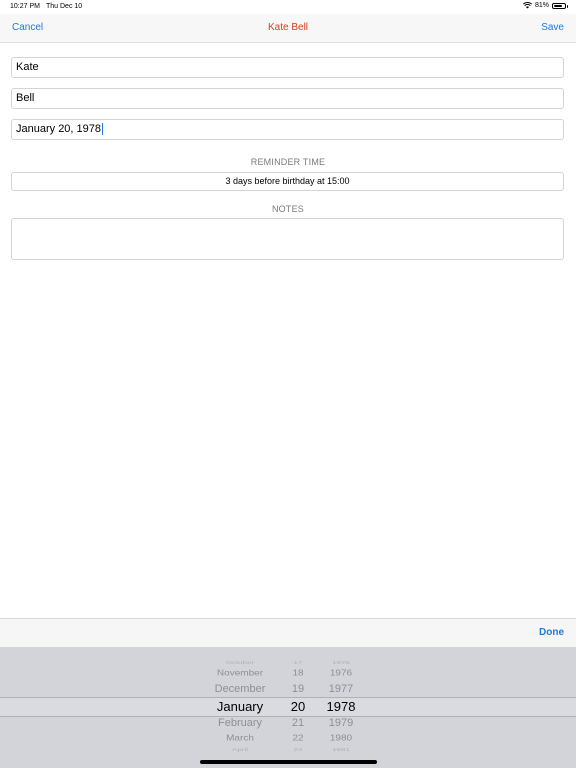  I want to click on picker-day-row: 23, so click(298, 749).